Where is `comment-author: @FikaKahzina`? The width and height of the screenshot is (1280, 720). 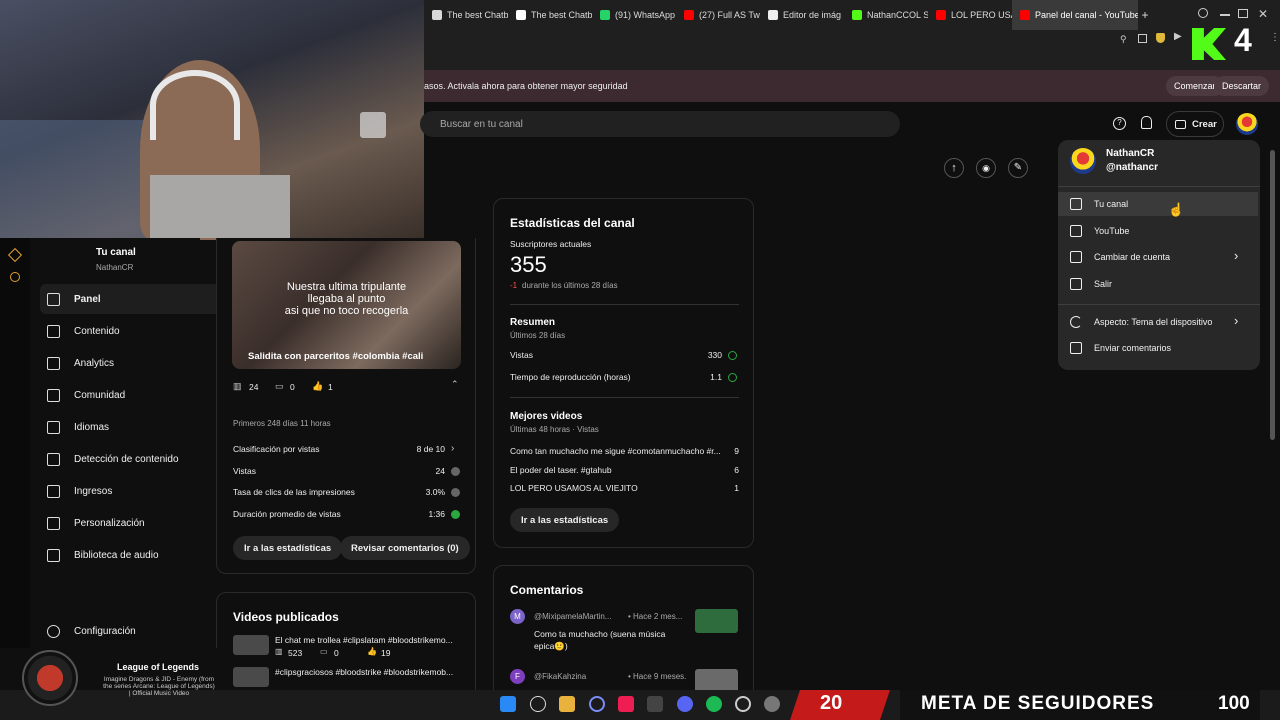
comment-author: @FikaKahzina is located at coordinates (560, 676).